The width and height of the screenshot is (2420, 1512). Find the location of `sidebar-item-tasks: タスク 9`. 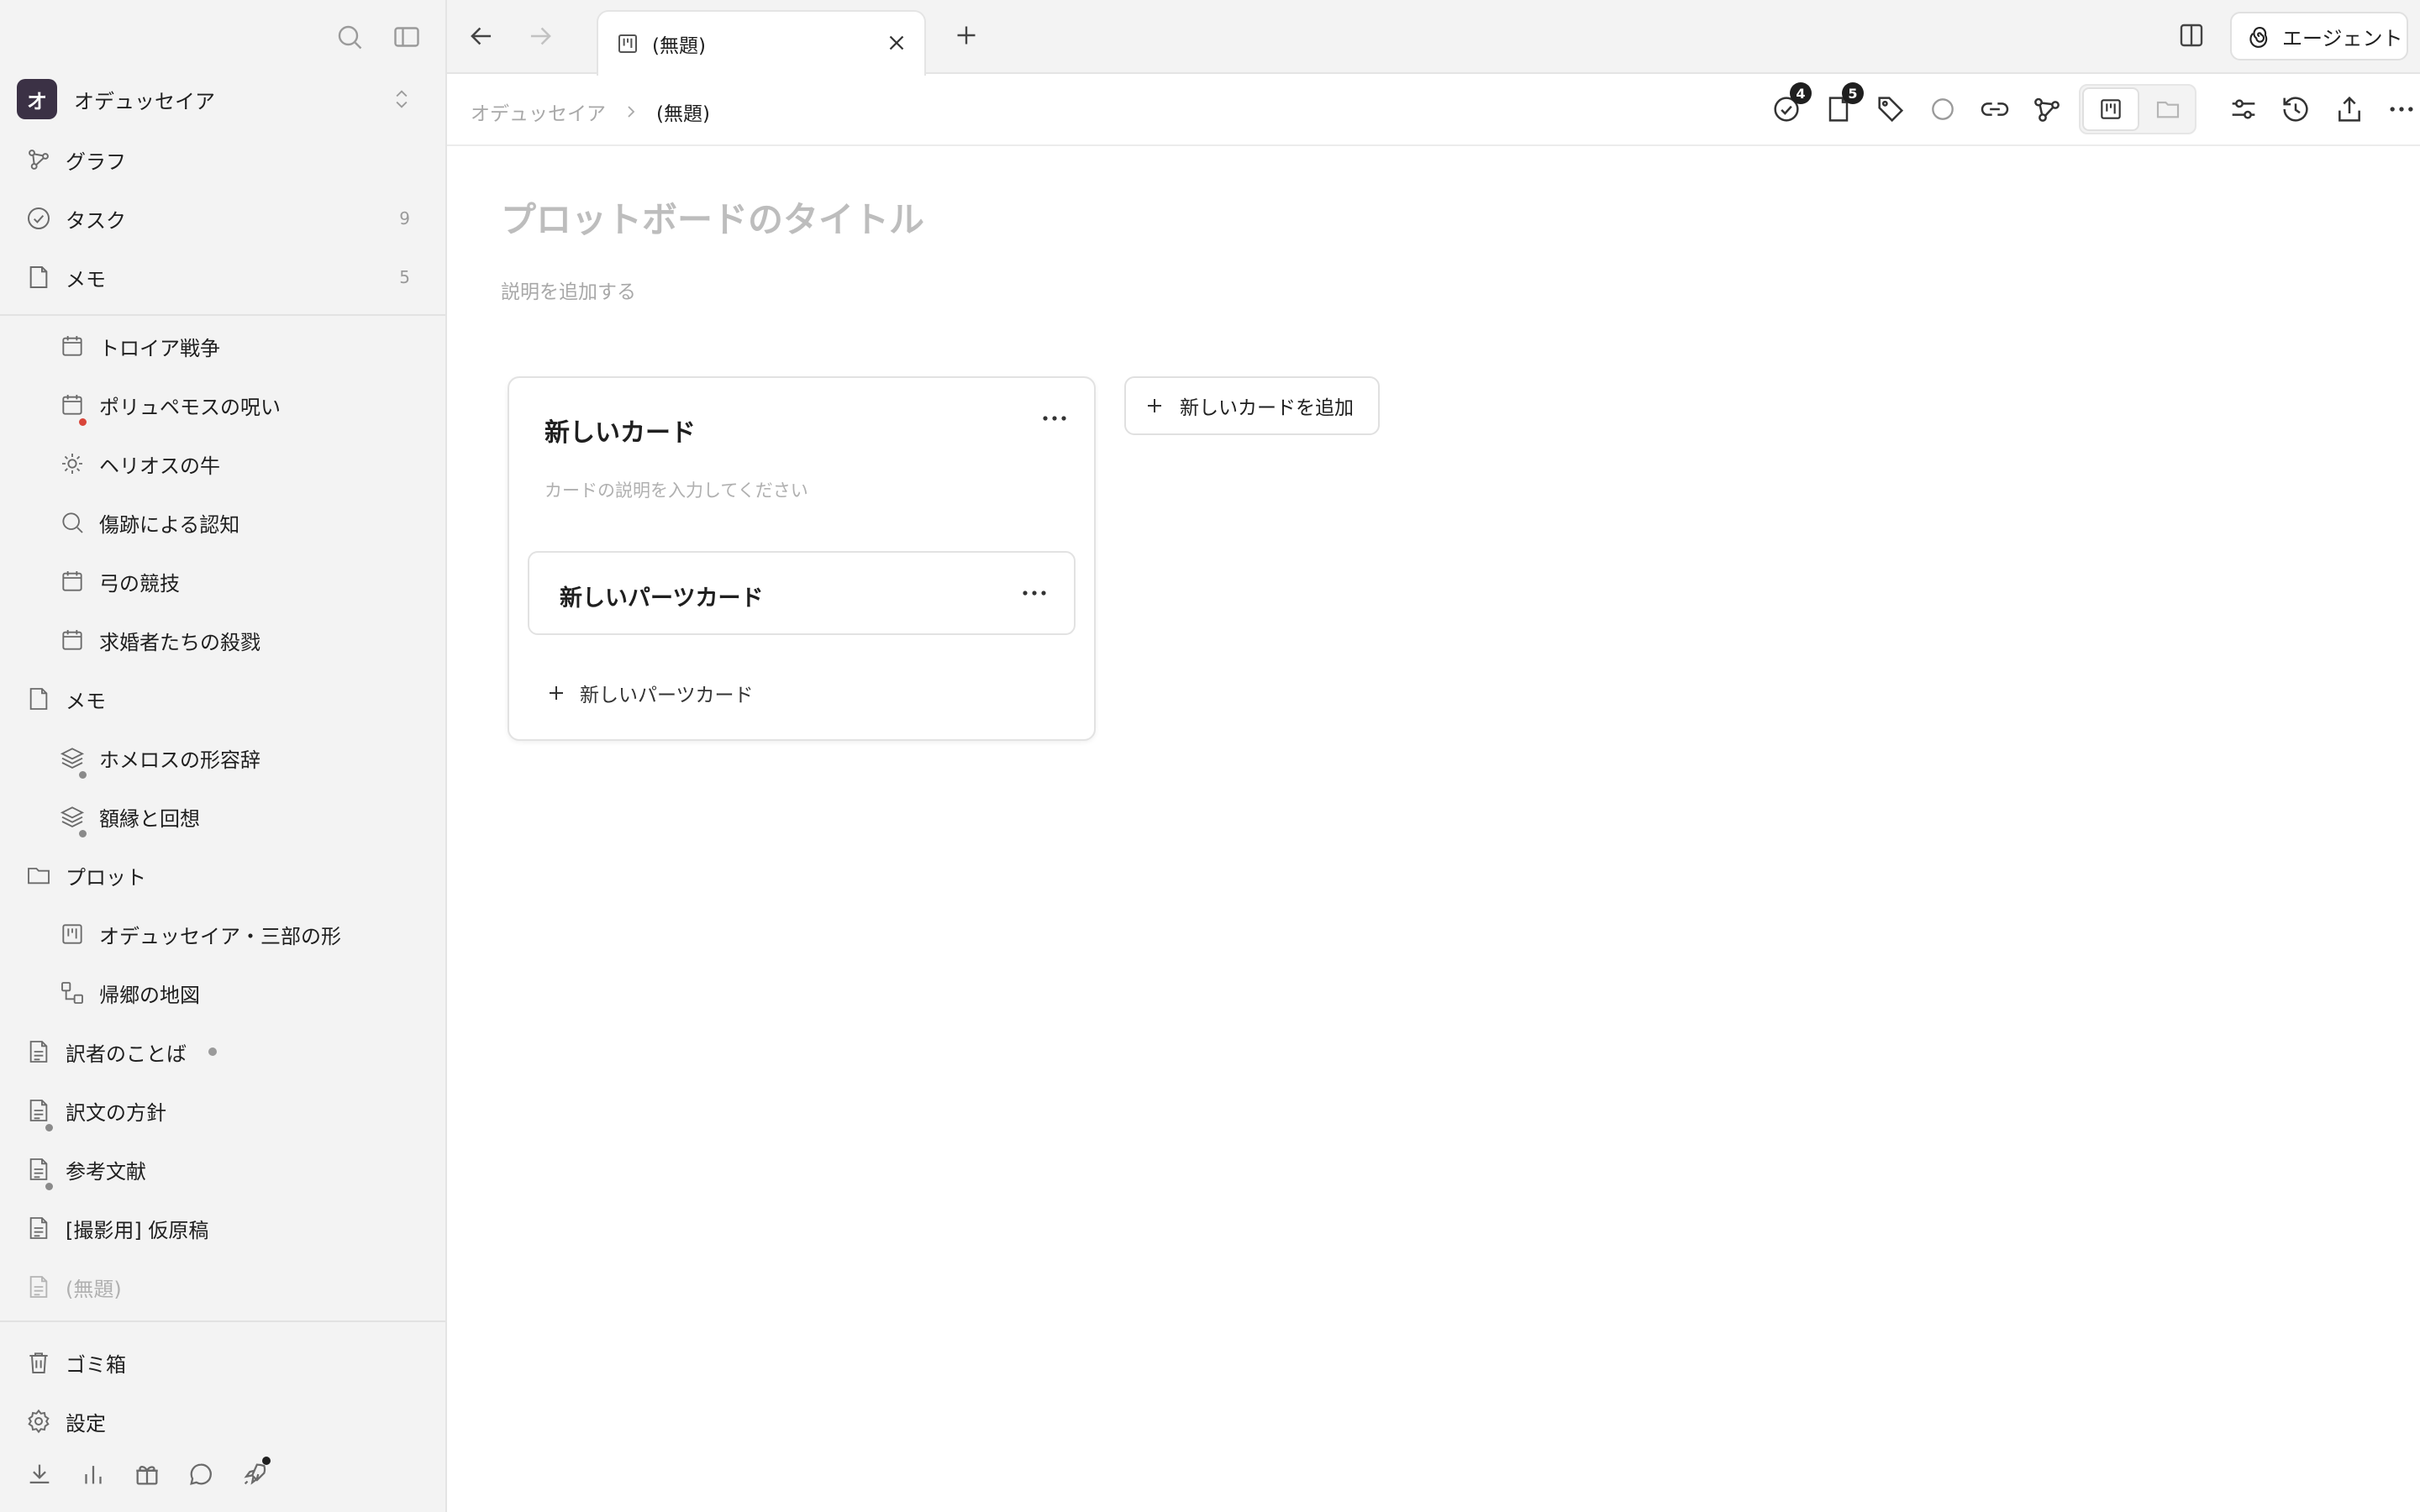

sidebar-item-tasks: タスク 9 is located at coordinates (223, 218).